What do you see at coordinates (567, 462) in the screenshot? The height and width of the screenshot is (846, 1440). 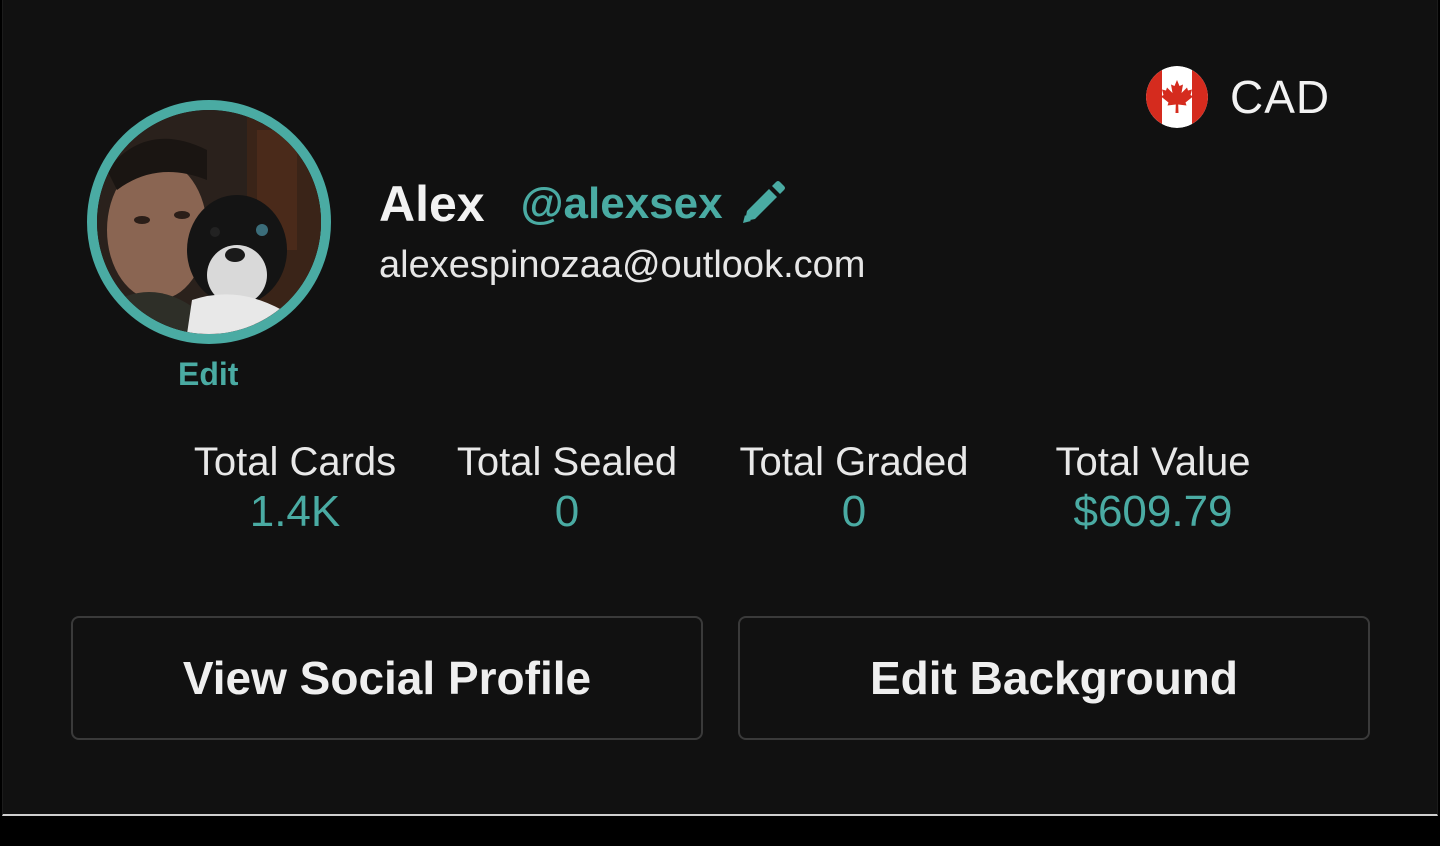 I see `stat-label: Total Sealed` at bounding box center [567, 462].